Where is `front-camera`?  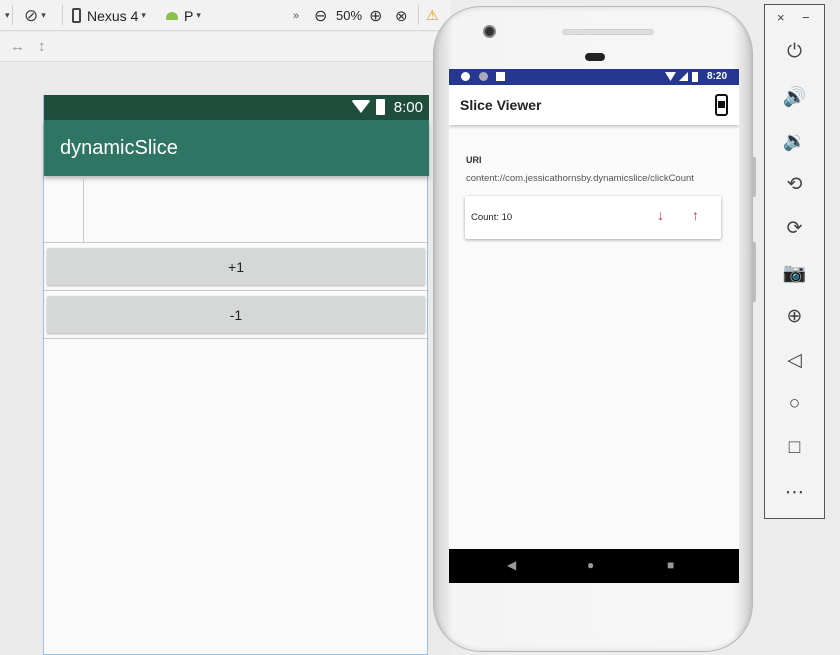
front-camera is located at coordinates (489, 31).